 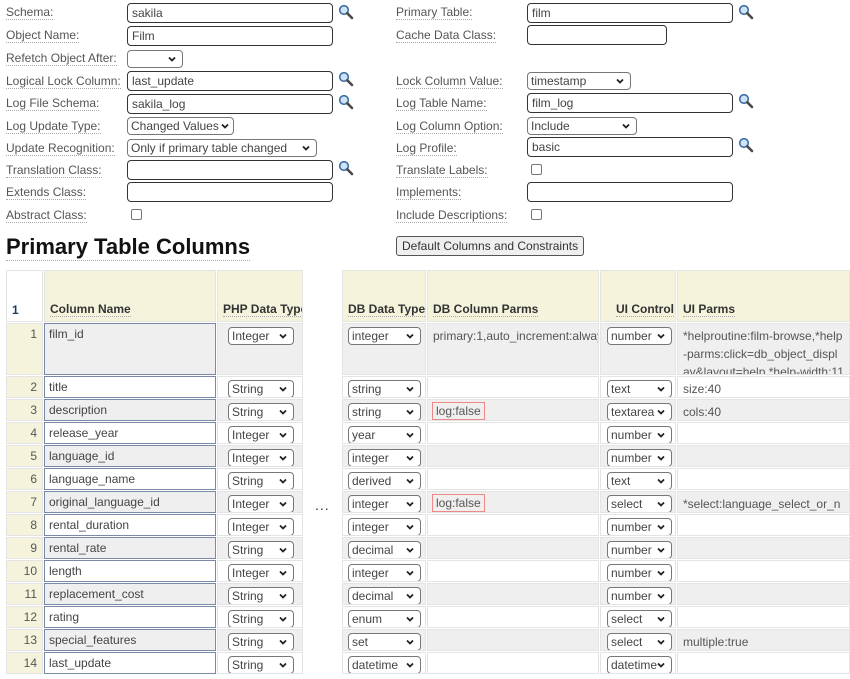 I want to click on refetch-object-after-select, so click(x=155, y=59).